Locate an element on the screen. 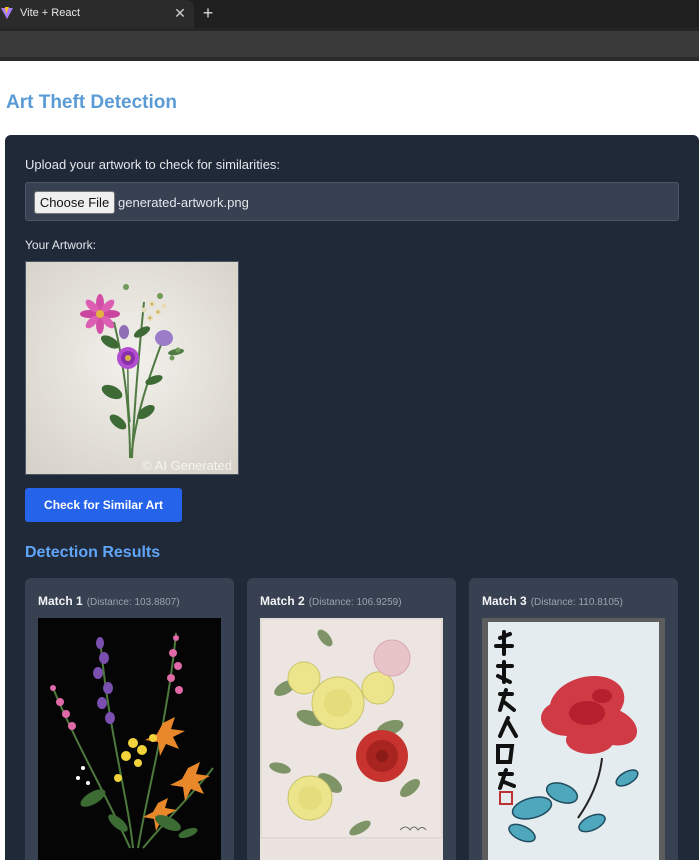  dahlia-painting is located at coordinates (351, 739).